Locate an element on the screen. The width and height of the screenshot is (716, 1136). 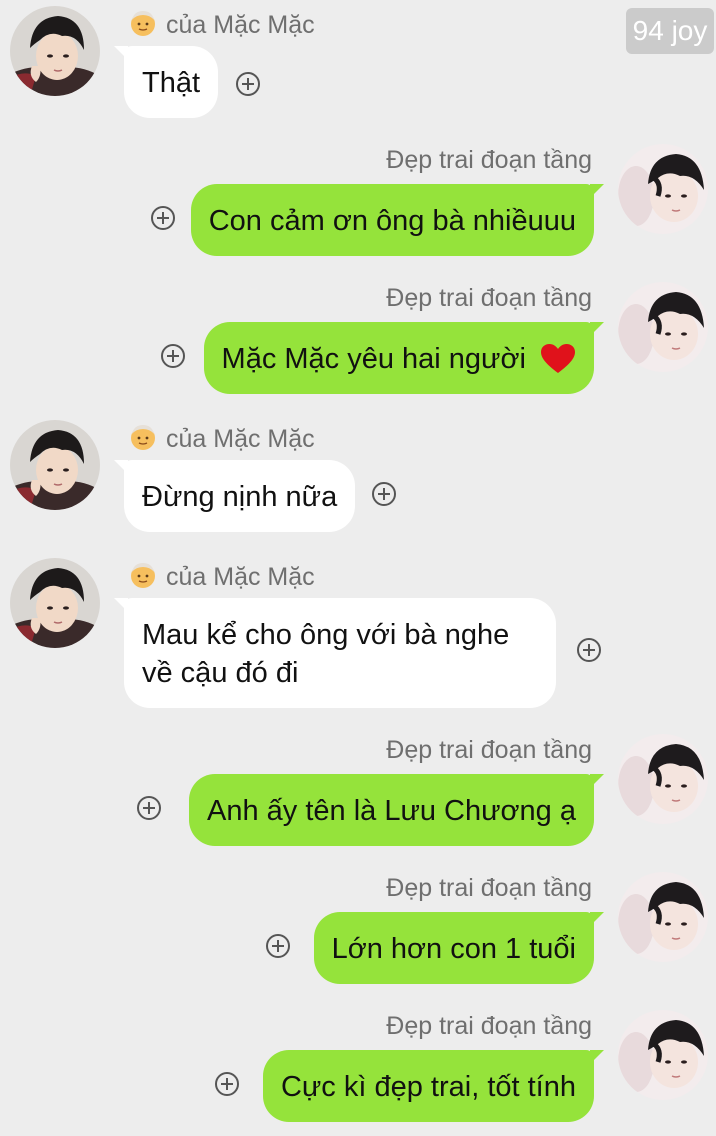
message-bubble: Mặc Mặc yêu hai người is located at coordinates (404, 358).